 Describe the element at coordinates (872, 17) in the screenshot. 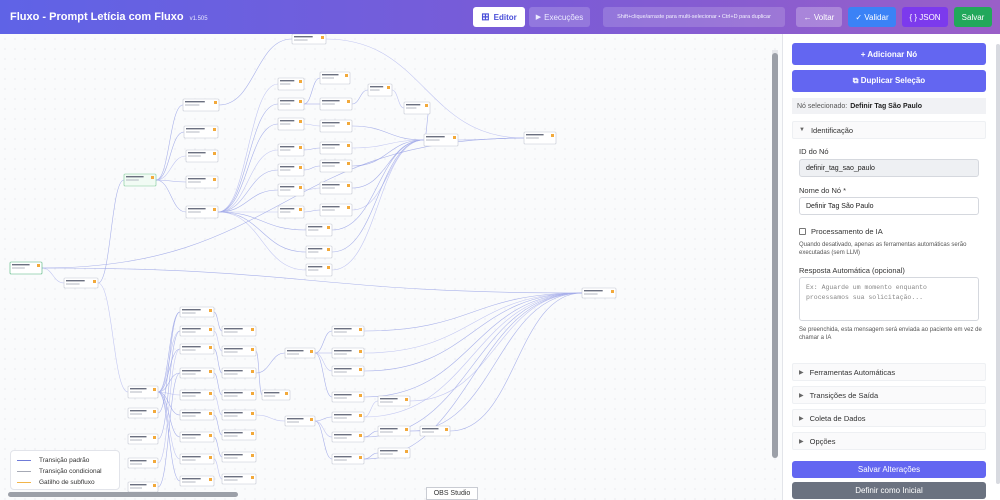

I see `validar-button: ✓ Validar` at that location.